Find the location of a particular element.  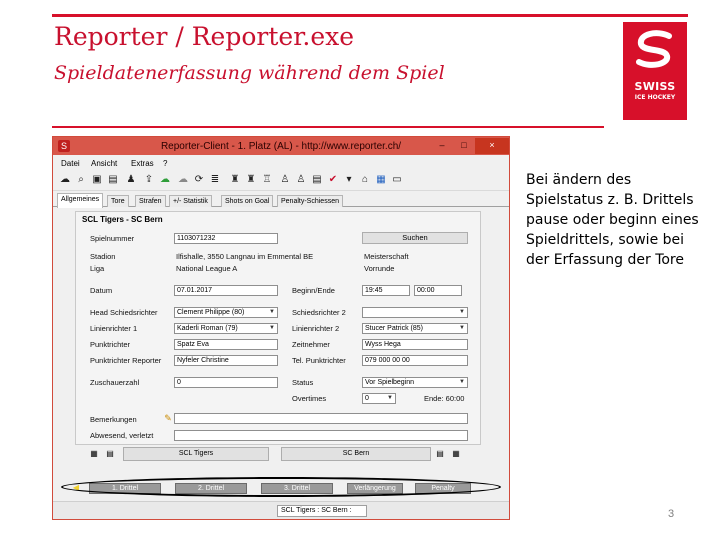

search-icon: ⌕ is located at coordinates (81, 180).